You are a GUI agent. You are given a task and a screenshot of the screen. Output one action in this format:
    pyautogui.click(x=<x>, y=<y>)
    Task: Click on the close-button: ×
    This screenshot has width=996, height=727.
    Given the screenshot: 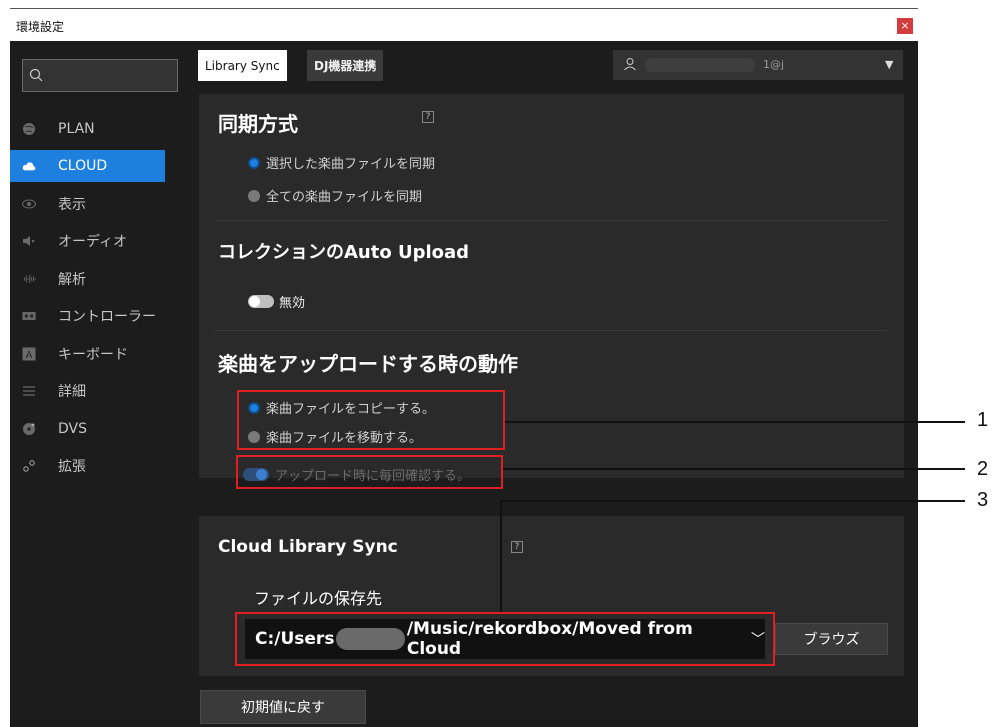 What is the action you would take?
    pyautogui.click(x=905, y=26)
    